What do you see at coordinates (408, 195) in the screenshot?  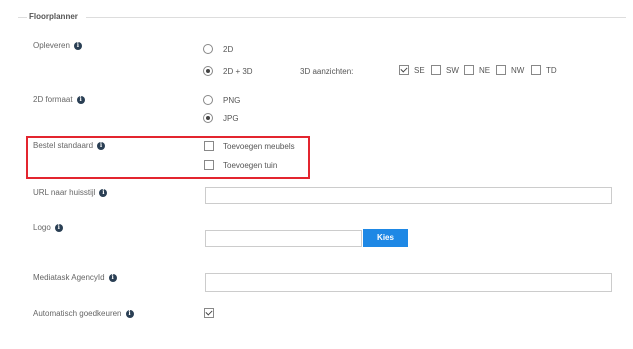 I see `huisstijl-url-input` at bounding box center [408, 195].